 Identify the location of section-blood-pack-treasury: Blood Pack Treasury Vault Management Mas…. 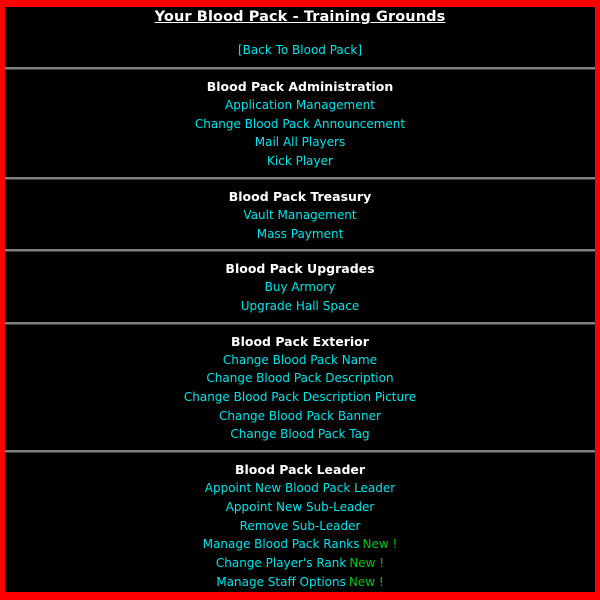
(300, 214).